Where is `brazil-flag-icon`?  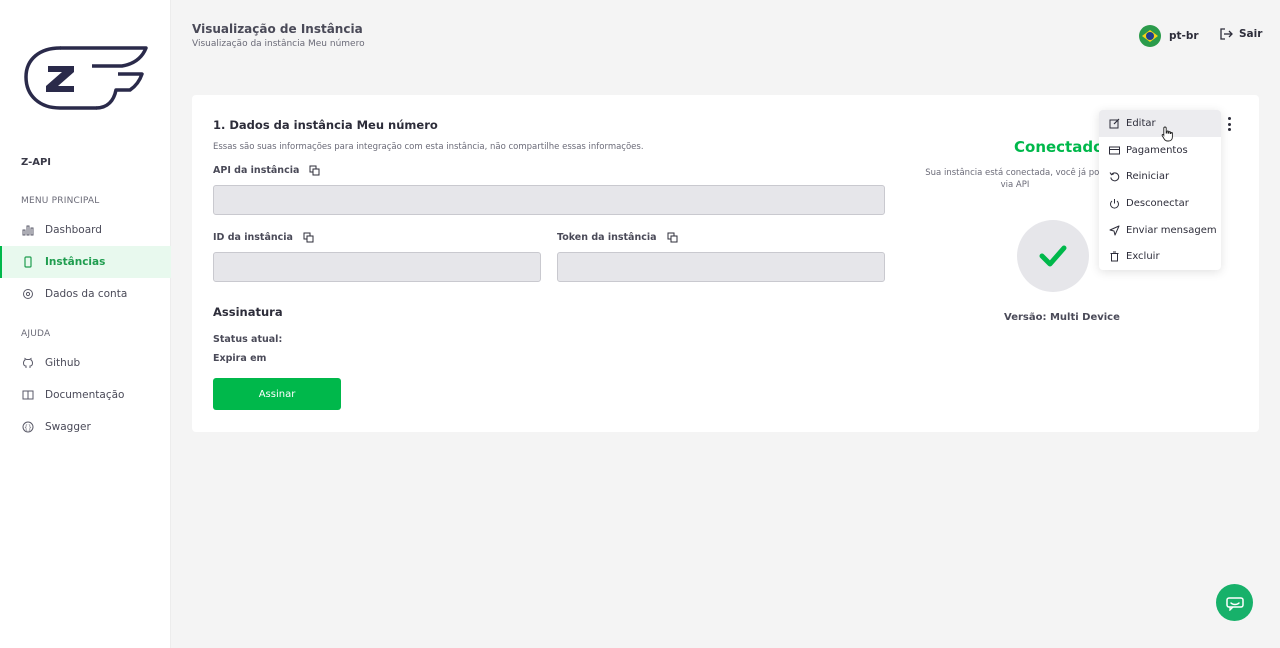 brazil-flag-icon is located at coordinates (1150, 36).